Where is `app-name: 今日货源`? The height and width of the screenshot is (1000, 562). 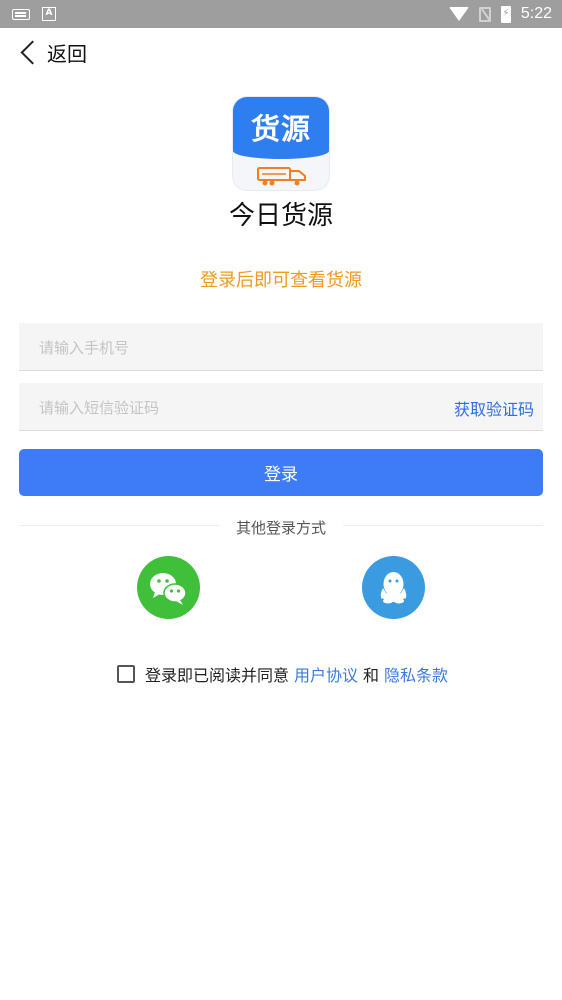
app-name: 今日货源 is located at coordinates (280, 216).